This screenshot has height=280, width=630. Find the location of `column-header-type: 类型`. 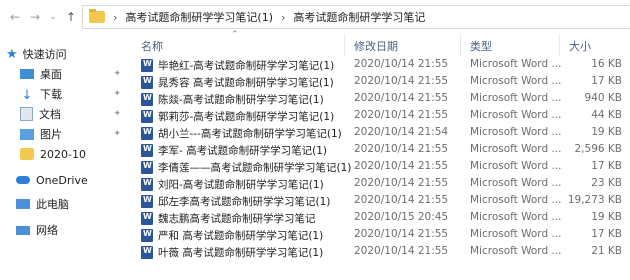

column-header-type: 类型 is located at coordinates (481, 46).